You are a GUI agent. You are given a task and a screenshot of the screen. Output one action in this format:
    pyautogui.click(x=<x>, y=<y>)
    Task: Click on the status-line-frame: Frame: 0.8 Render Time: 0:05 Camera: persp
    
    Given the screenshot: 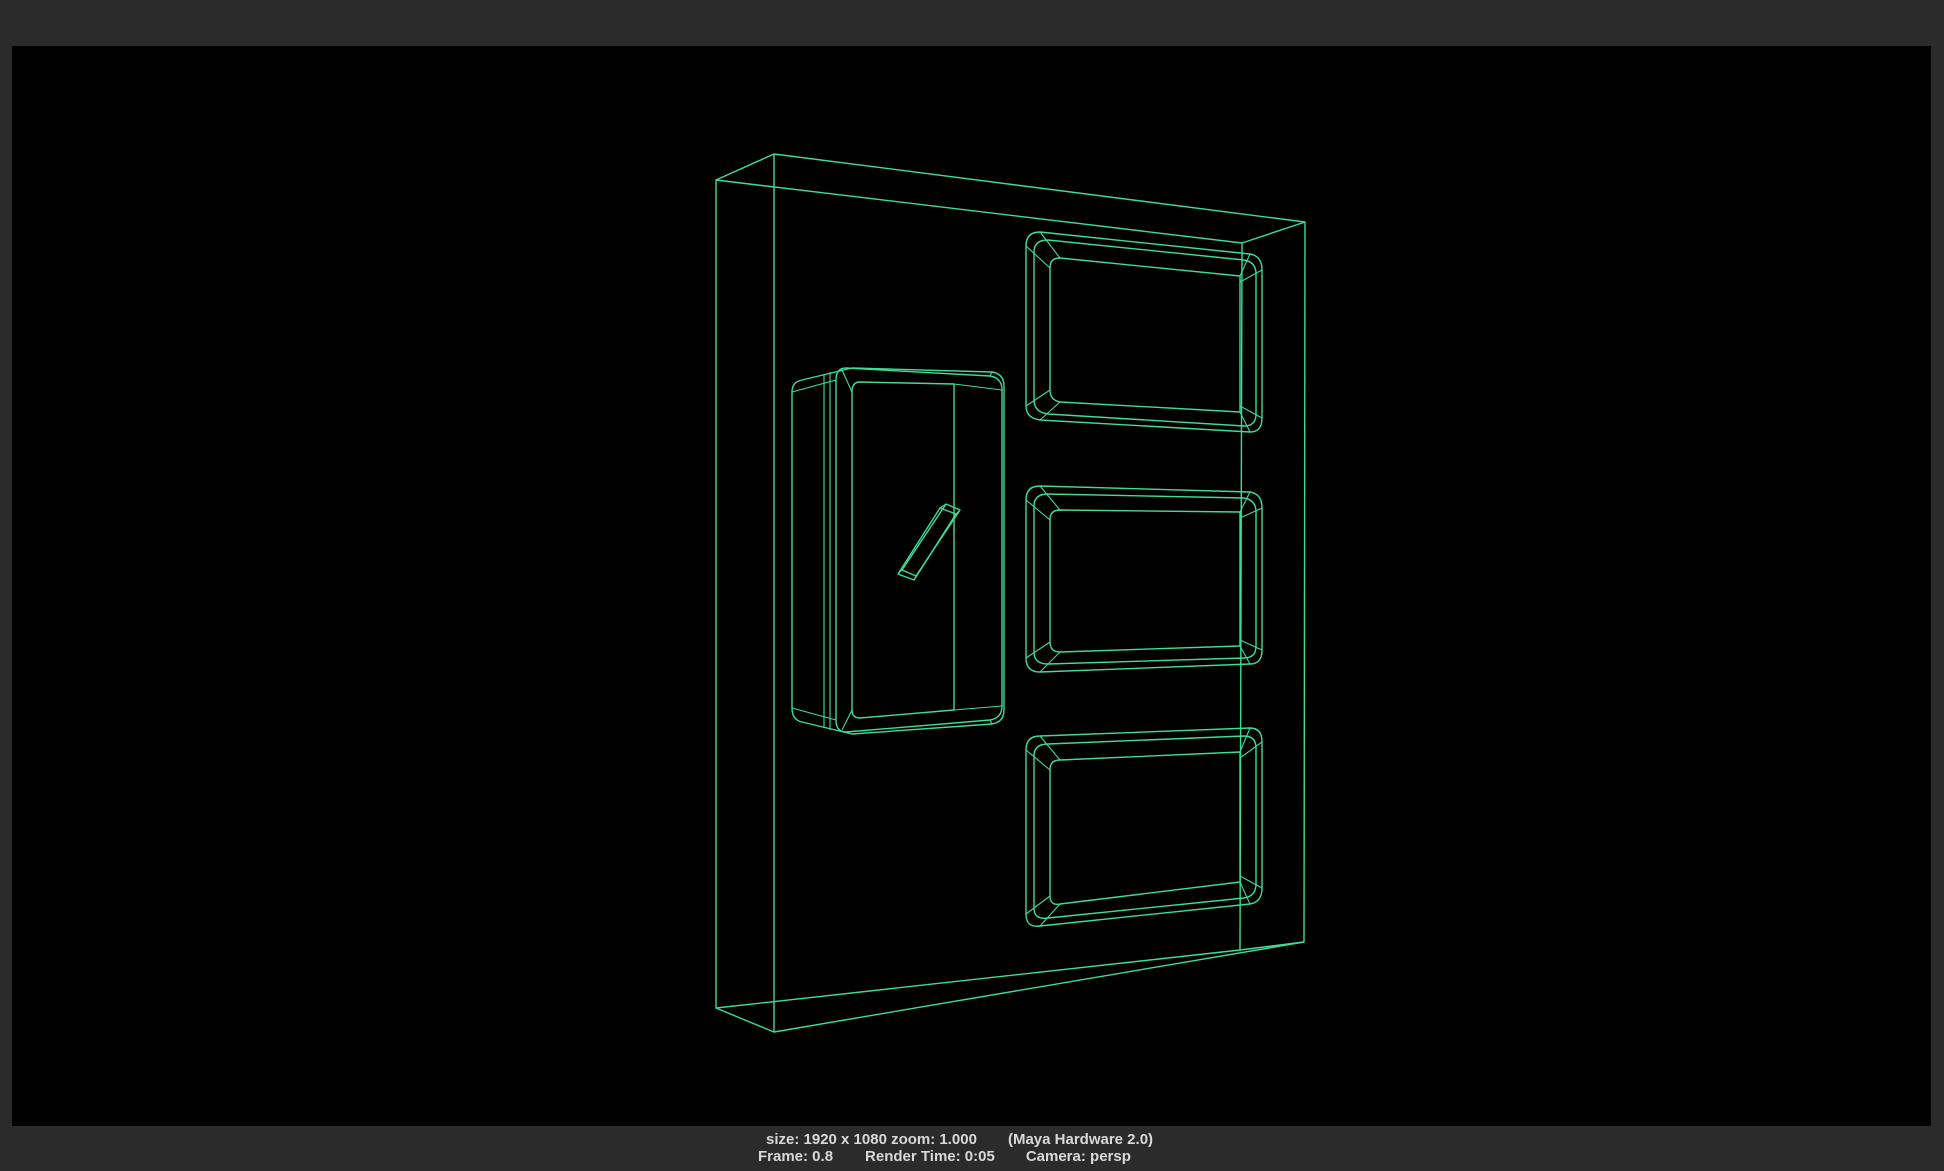 What is the action you would take?
    pyautogui.click(x=944, y=1156)
    